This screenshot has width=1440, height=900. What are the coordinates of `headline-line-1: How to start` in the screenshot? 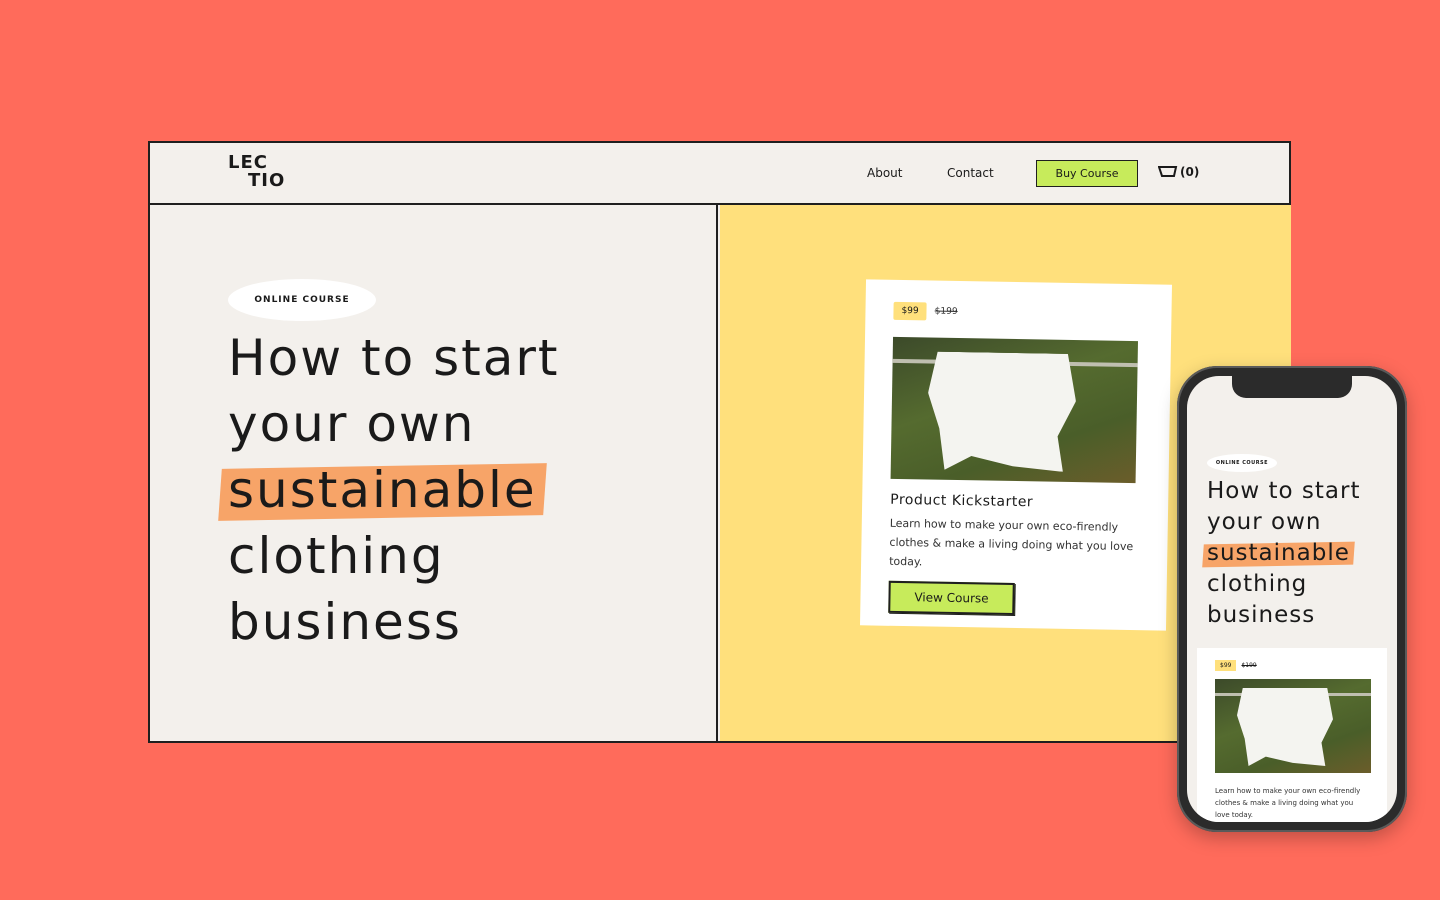 It's located at (394, 358).